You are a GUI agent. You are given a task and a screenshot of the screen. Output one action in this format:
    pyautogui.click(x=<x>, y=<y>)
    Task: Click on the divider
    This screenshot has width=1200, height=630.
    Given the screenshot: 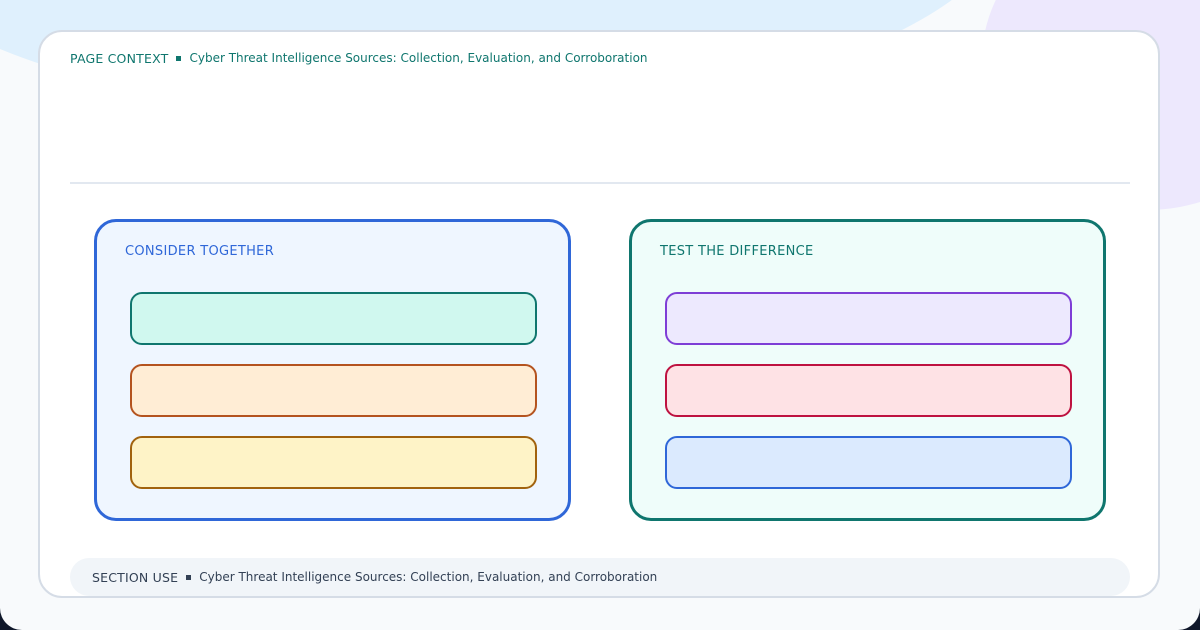 What is the action you would take?
    pyautogui.click(x=600, y=183)
    